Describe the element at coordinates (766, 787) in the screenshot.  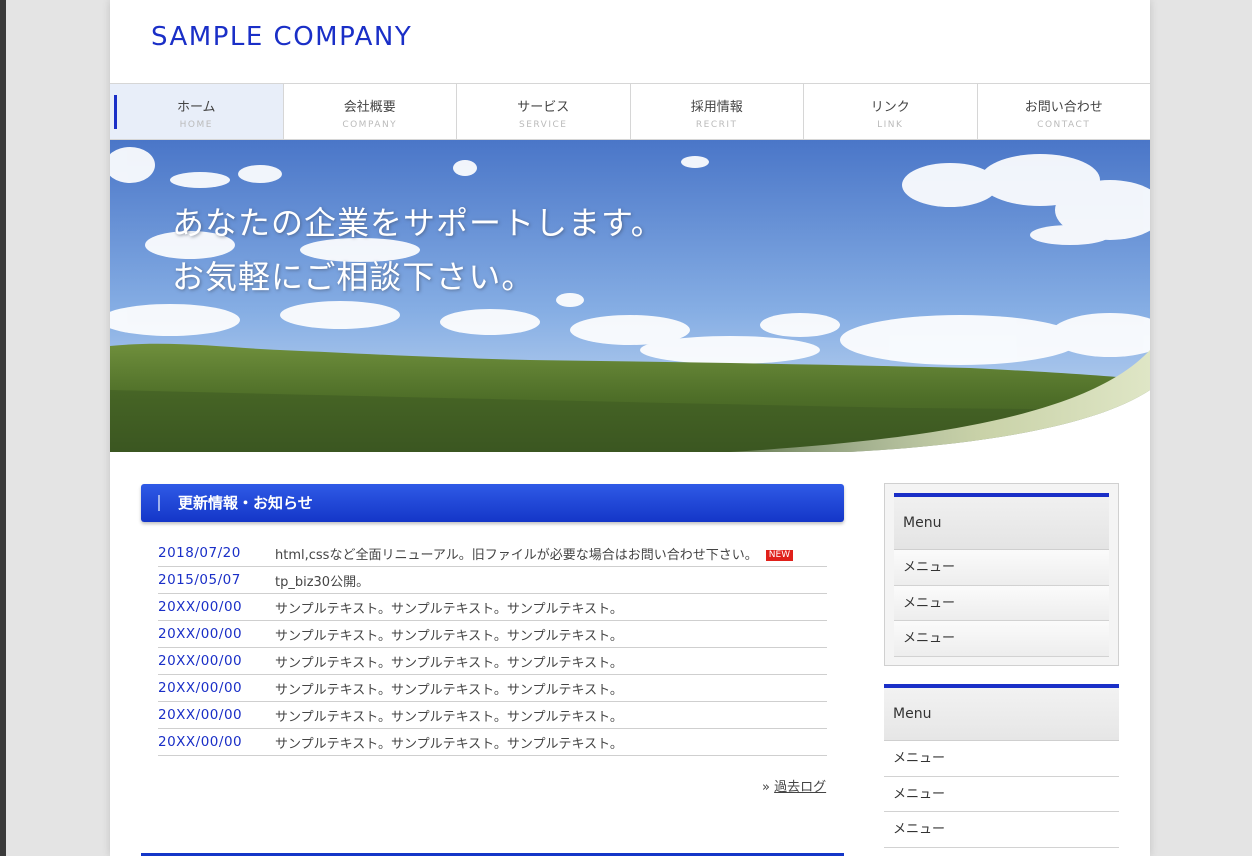
I see `archive-arrow-icon: »` at that location.